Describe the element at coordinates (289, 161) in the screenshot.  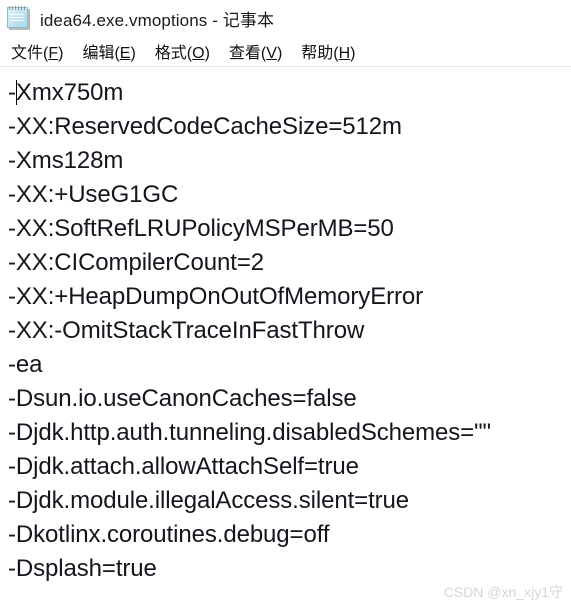
I see `text-line: -Xms128m` at that location.